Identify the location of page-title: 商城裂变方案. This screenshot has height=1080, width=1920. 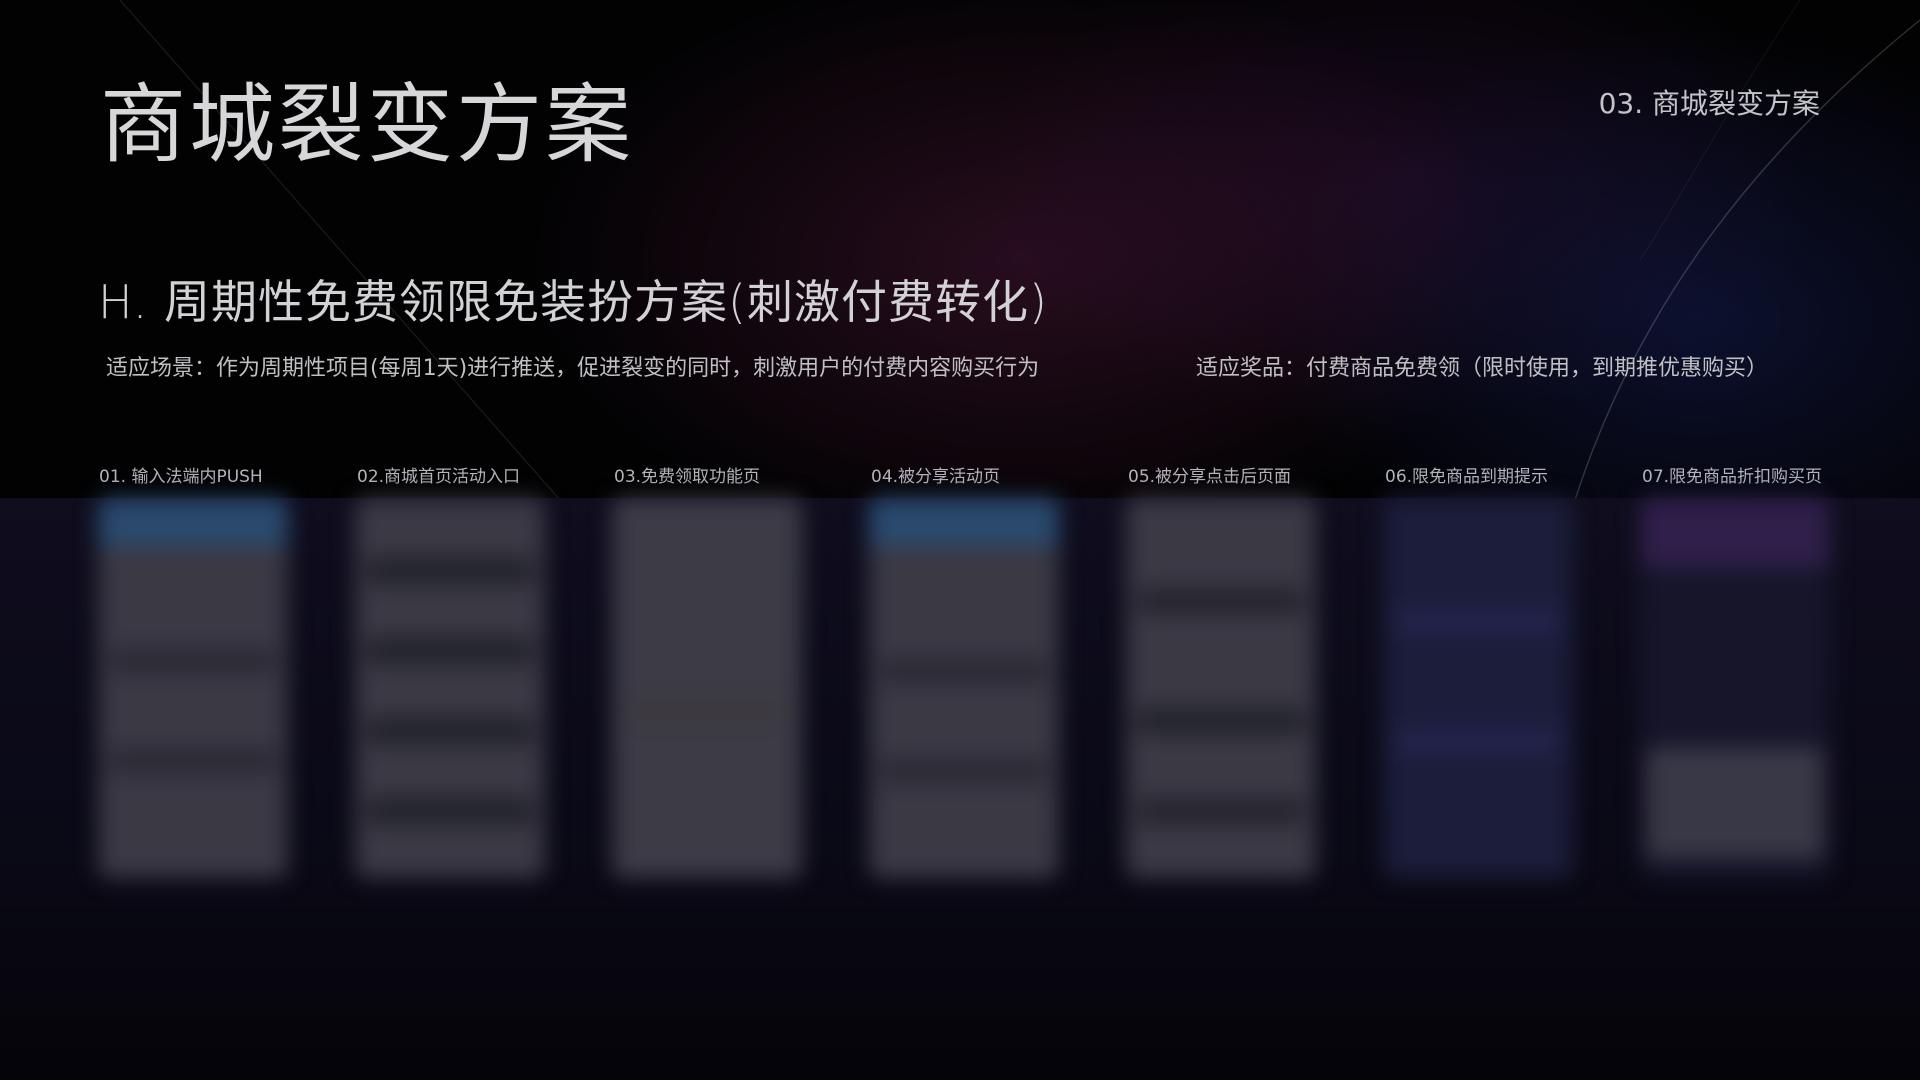
(367, 125).